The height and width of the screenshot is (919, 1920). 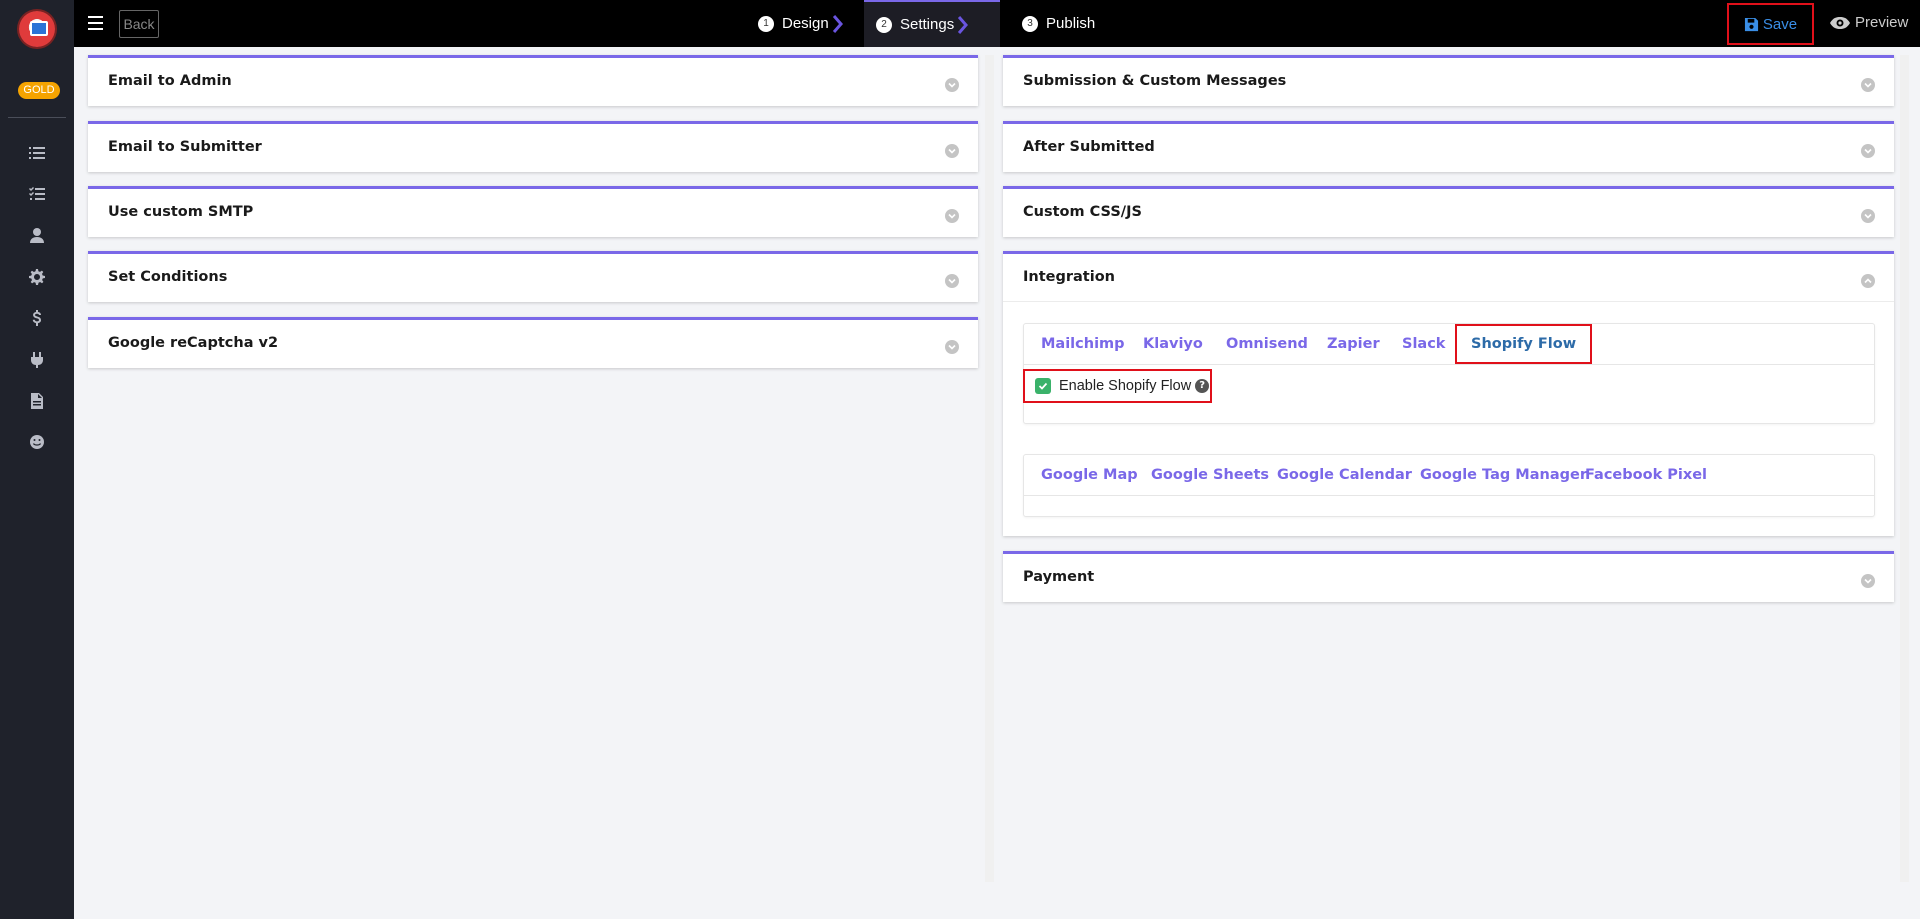 What do you see at coordinates (927, 24) in the screenshot?
I see `step-label: Settings` at bounding box center [927, 24].